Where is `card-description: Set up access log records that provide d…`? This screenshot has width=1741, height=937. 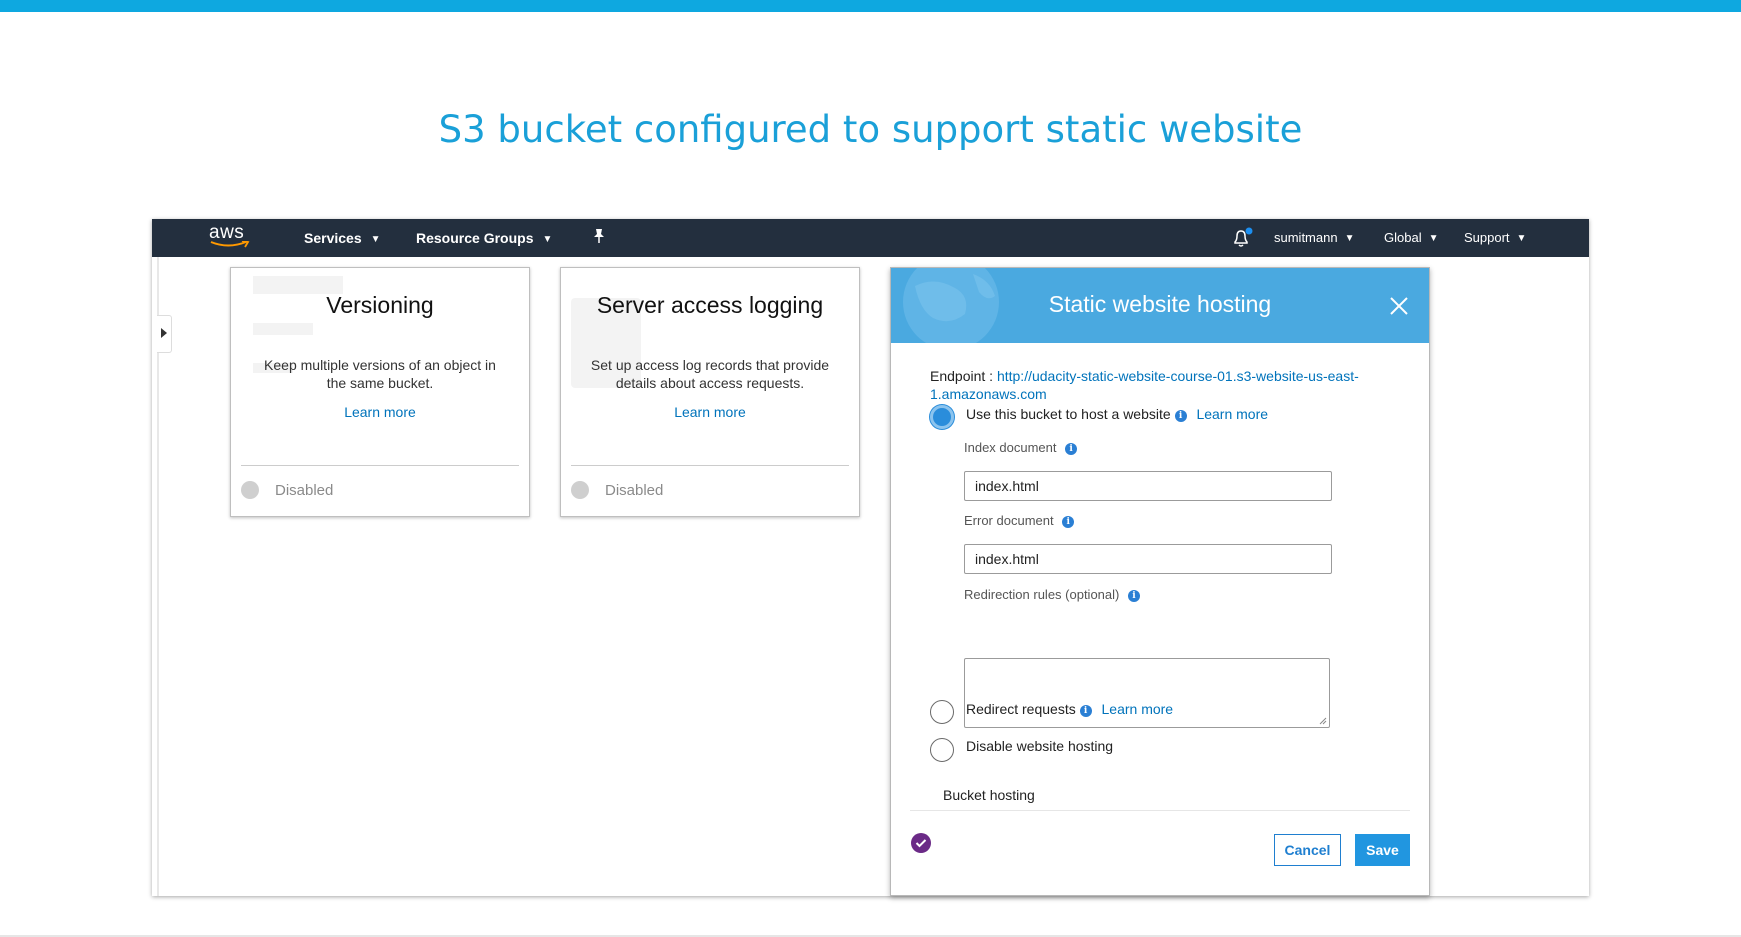 card-description: Set up access log records that provide d… is located at coordinates (710, 374).